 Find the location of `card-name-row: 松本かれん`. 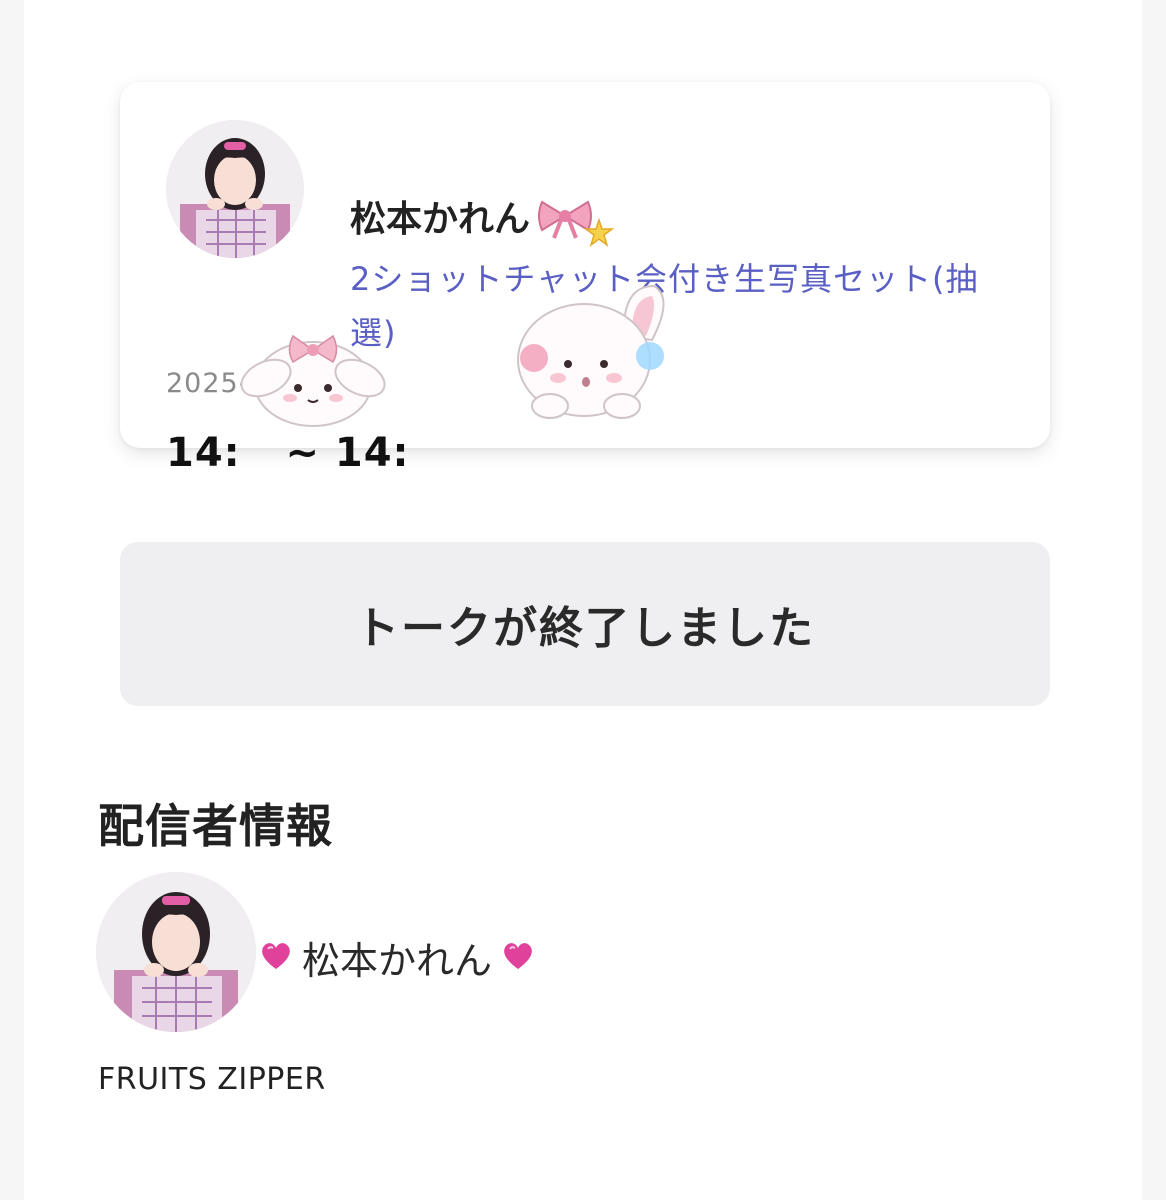

card-name-row: 松本かれん is located at coordinates (482, 220).